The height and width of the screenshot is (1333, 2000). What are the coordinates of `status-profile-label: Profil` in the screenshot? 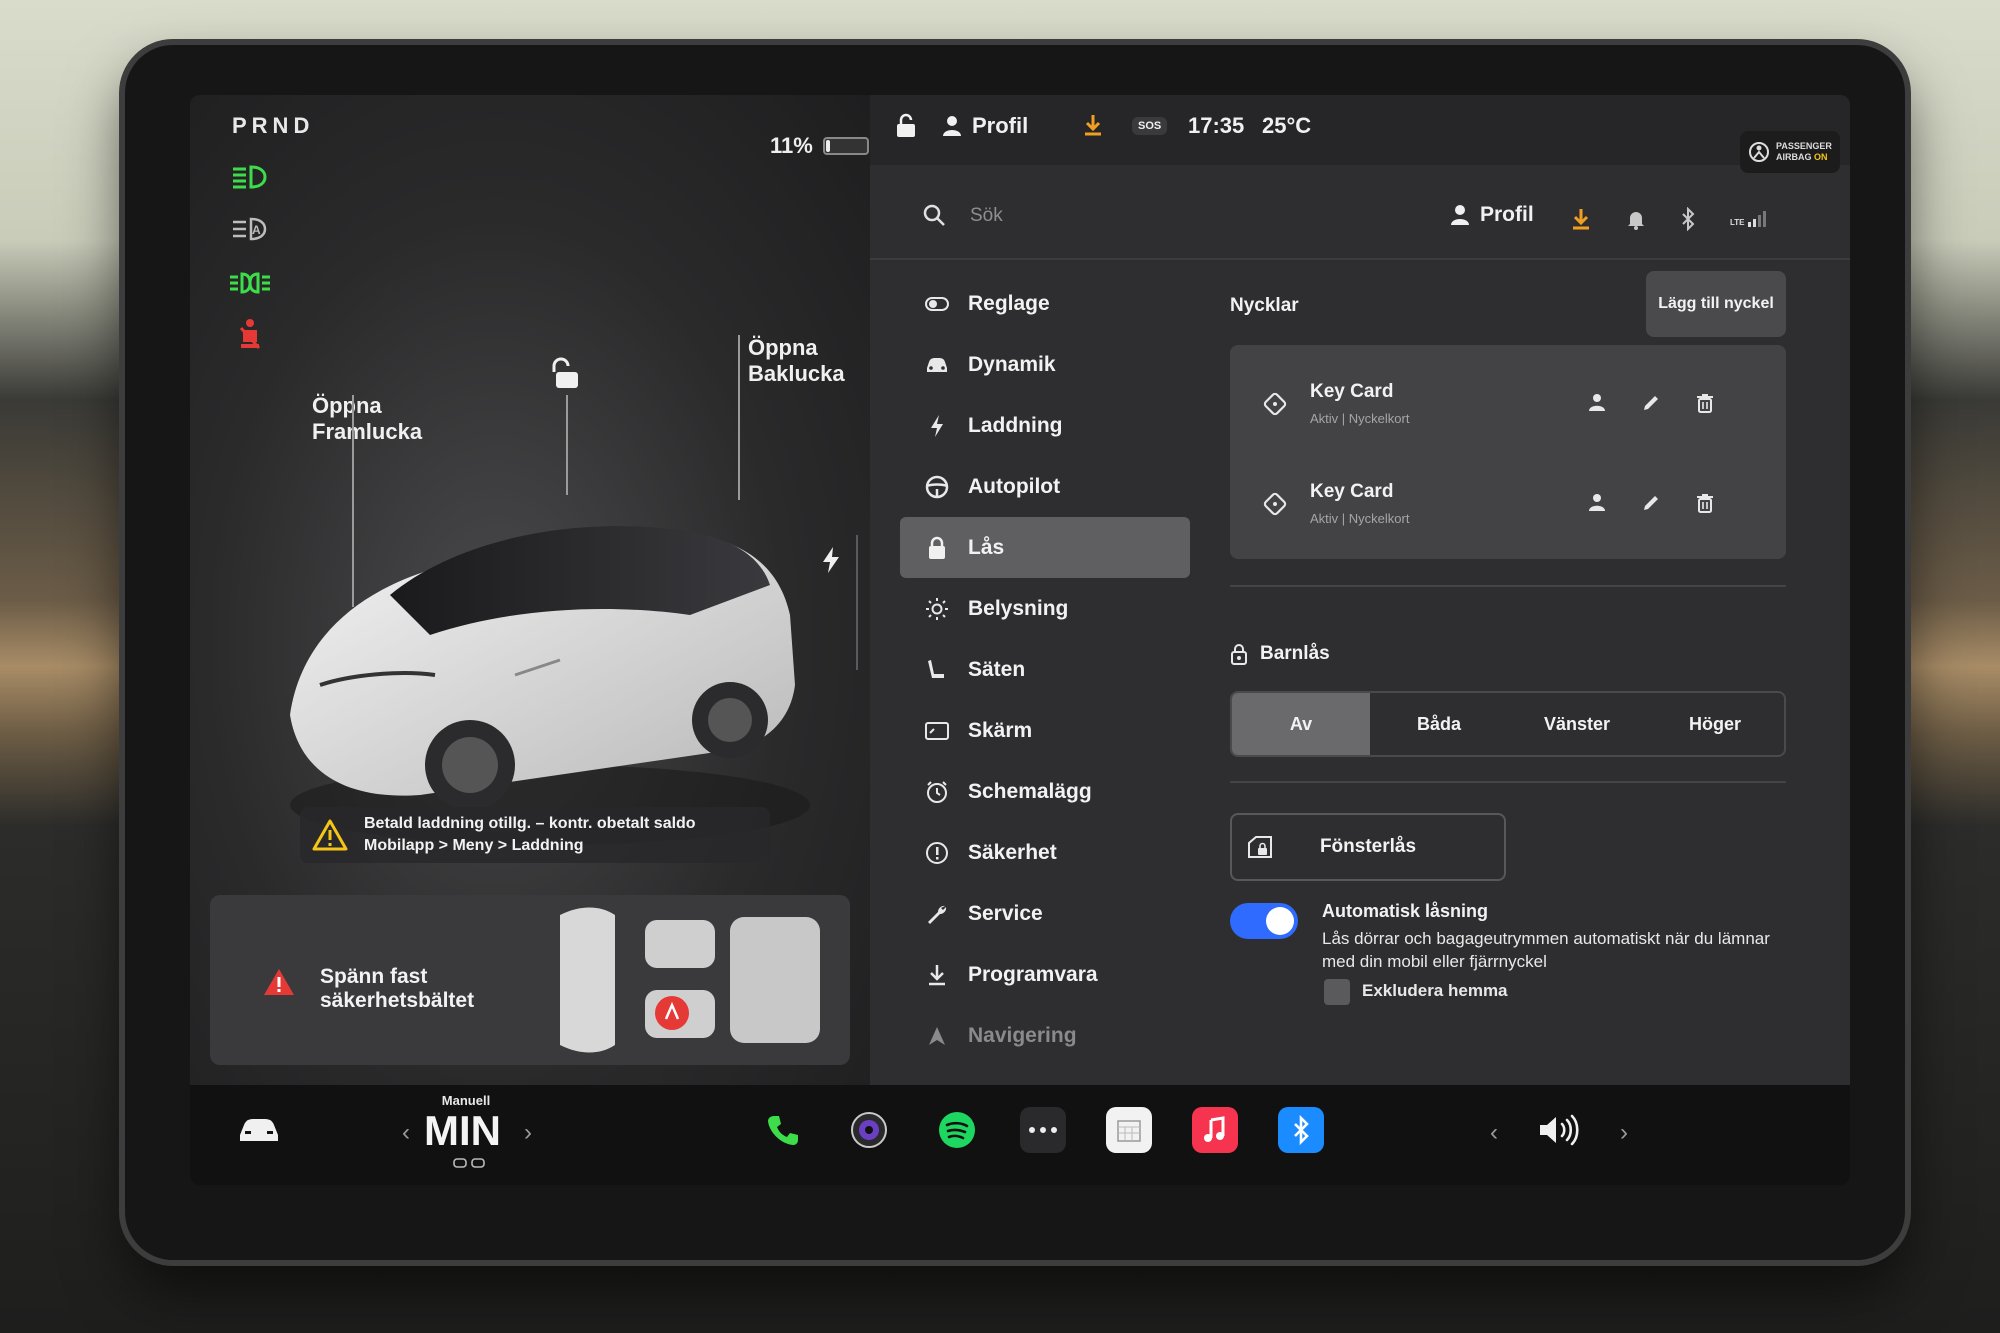 It's located at (1000, 125).